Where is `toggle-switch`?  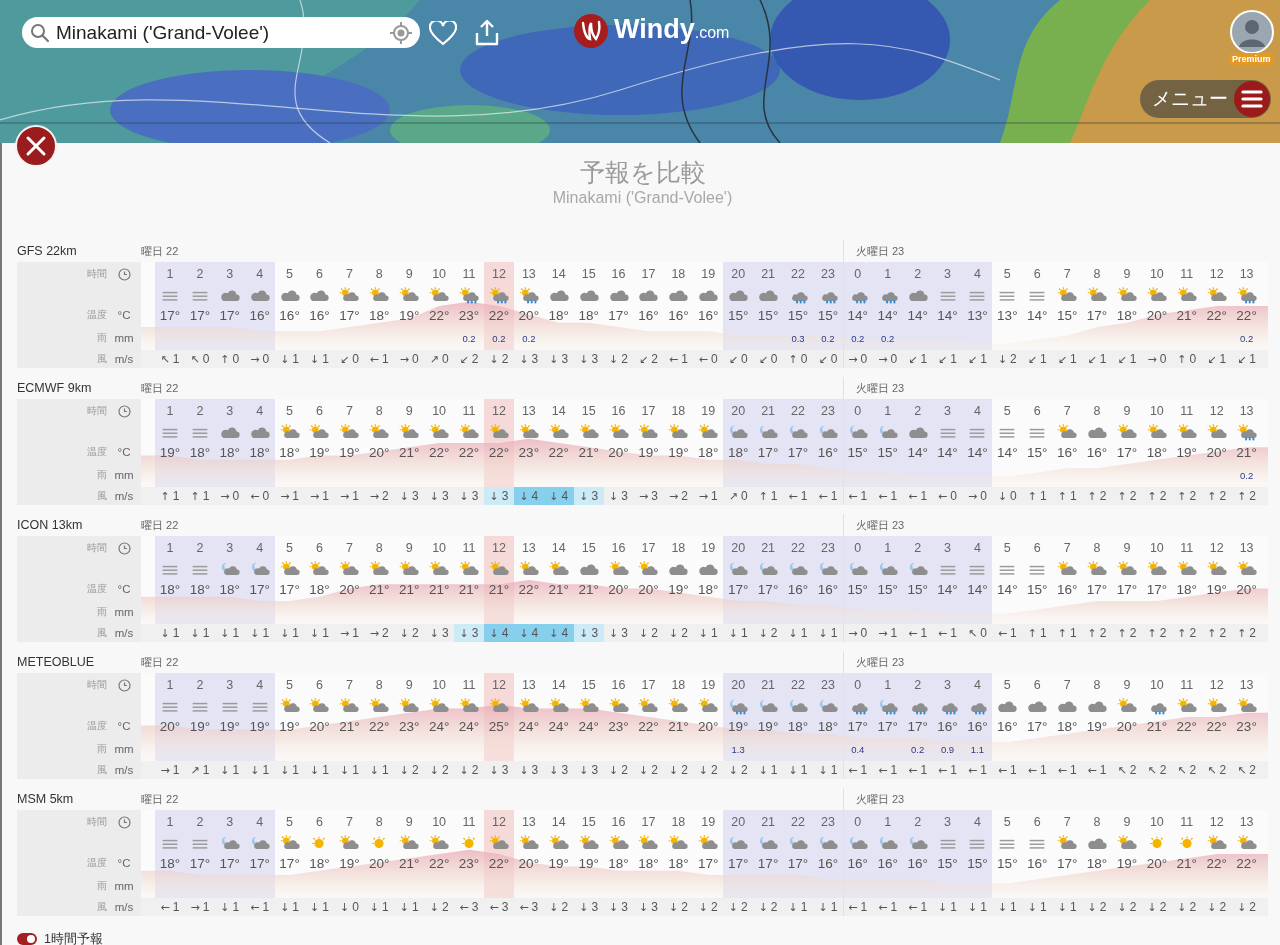
toggle-switch is located at coordinates (27, 939).